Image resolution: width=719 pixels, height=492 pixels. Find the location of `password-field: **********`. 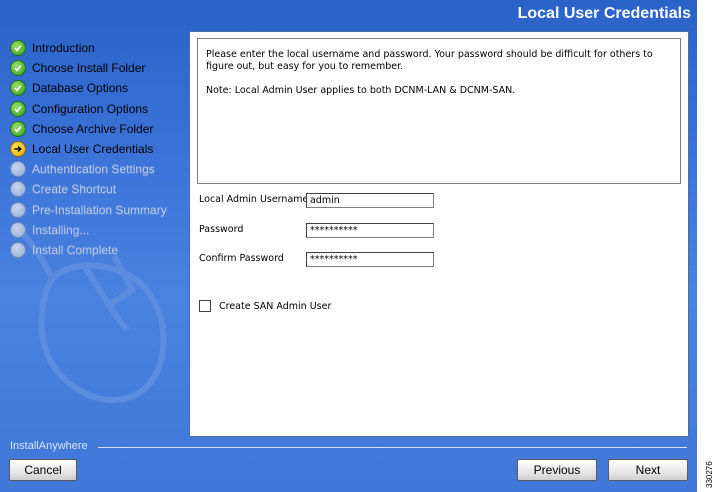

password-field: ********** is located at coordinates (370, 230).